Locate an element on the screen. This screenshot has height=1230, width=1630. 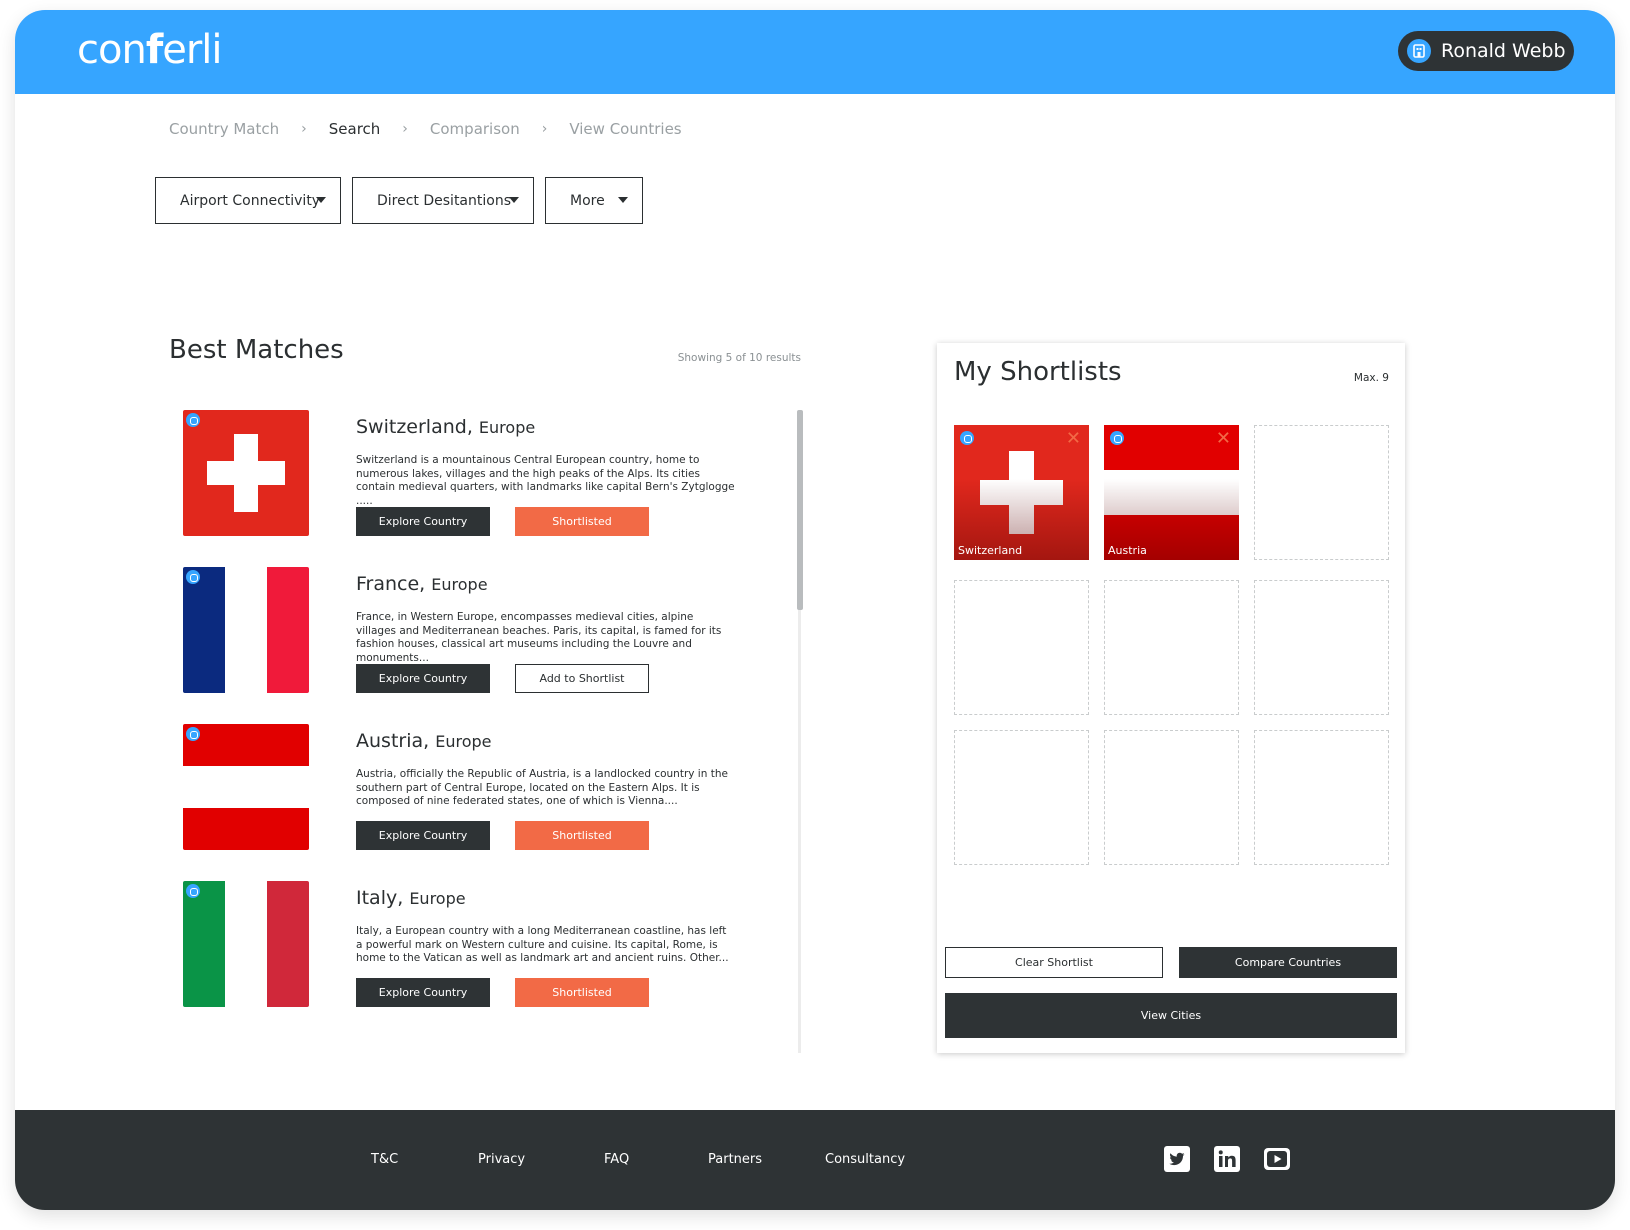
user-badge-icon is located at coordinates (1419, 51).